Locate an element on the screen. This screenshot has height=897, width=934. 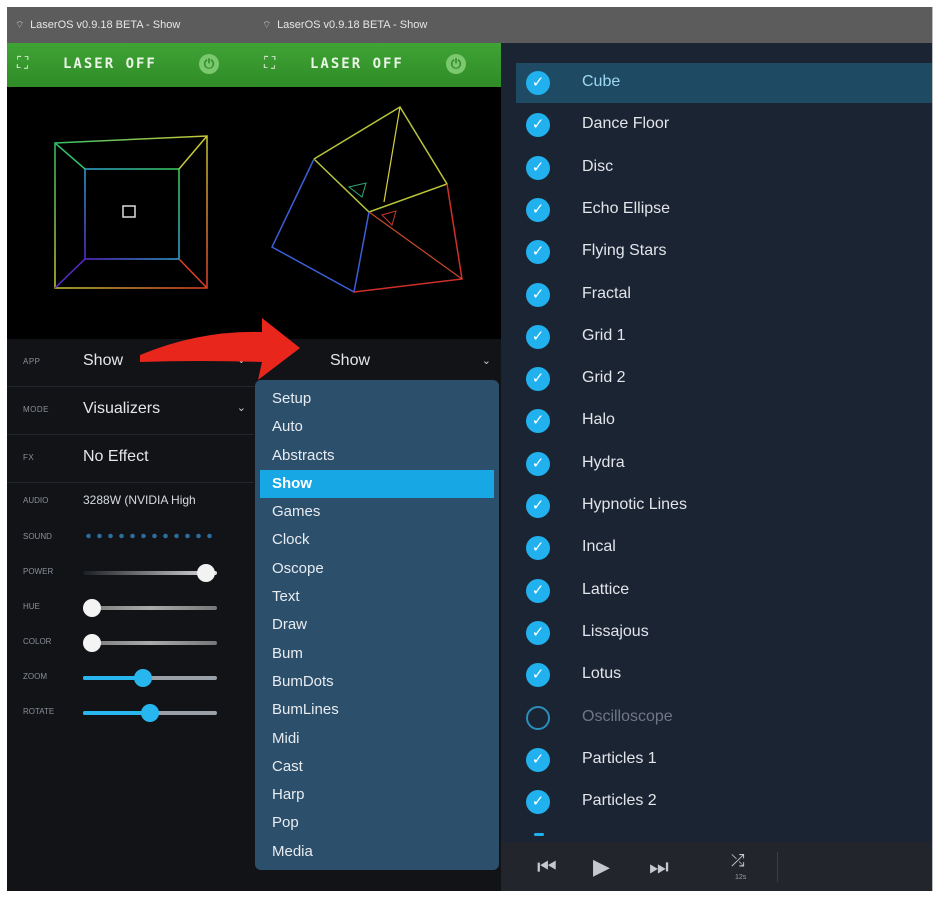
rotate-slider-fill is located at coordinates (116, 713).